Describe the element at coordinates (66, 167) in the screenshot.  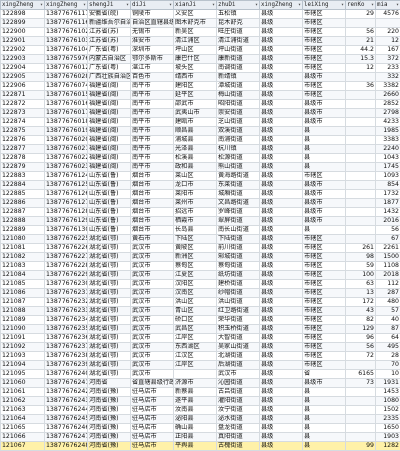
I see `table-cell: 13877676023` at that location.